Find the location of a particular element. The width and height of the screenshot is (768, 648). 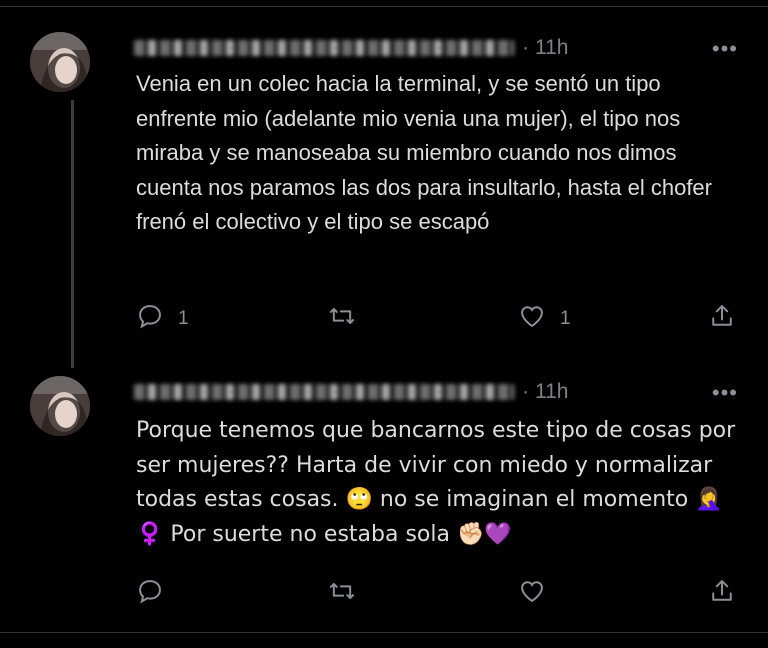

like-button is located at coordinates (539, 594).